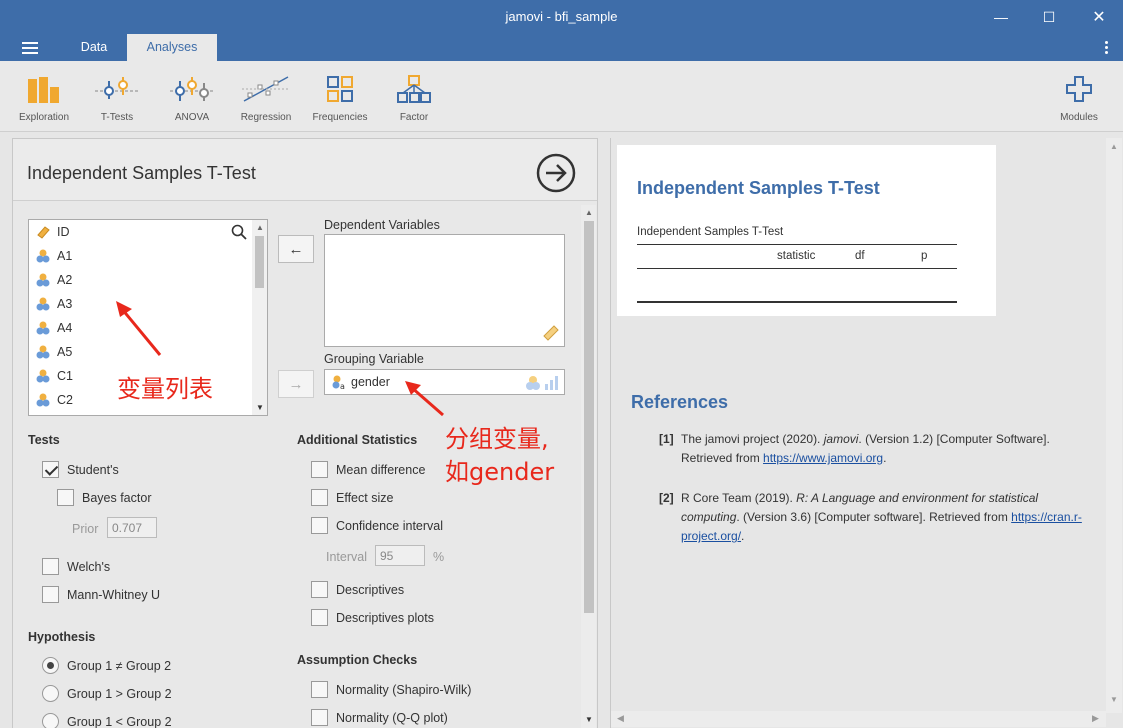  Describe the element at coordinates (556, 173) in the screenshot. I see `arrow-right-circle-icon` at that location.